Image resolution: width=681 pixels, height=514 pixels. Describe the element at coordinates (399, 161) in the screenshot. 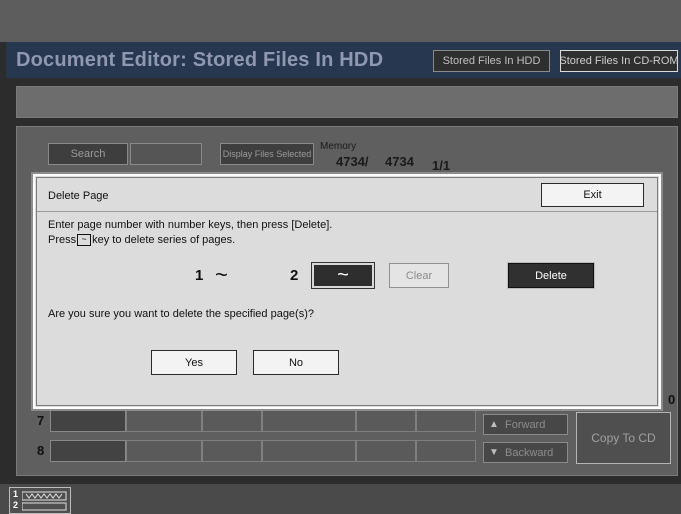

I see `memory-total-value: 4734` at that location.